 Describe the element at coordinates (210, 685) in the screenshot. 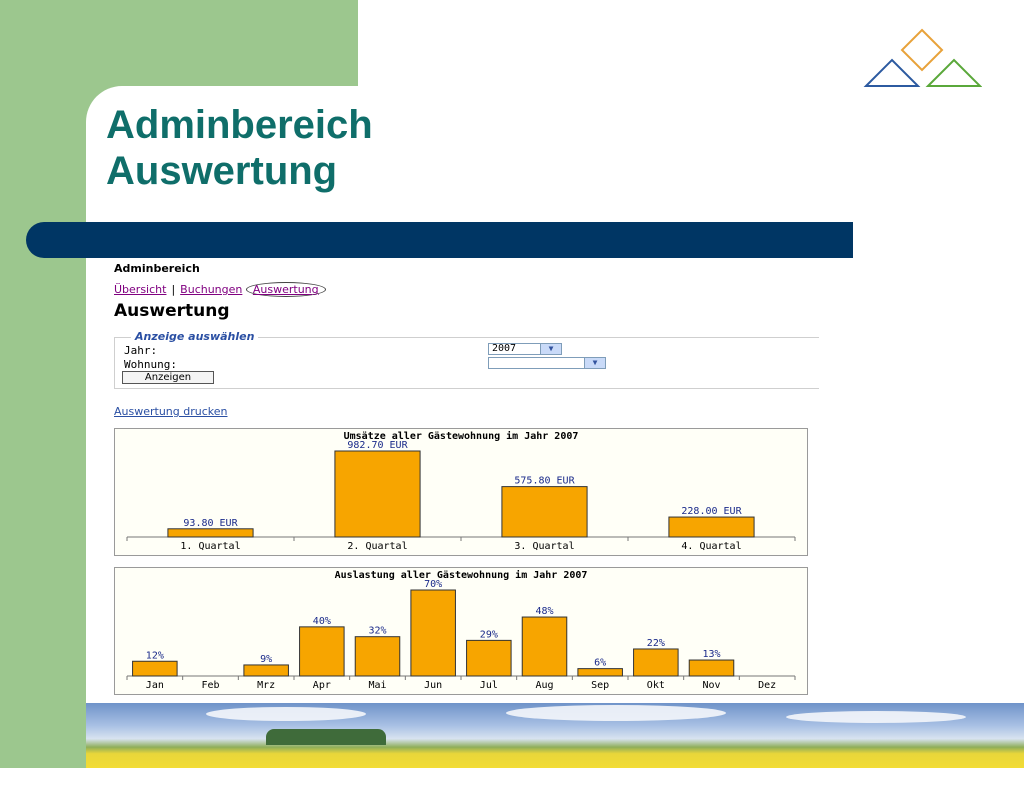

I see `x-tick-label: Feb` at that location.